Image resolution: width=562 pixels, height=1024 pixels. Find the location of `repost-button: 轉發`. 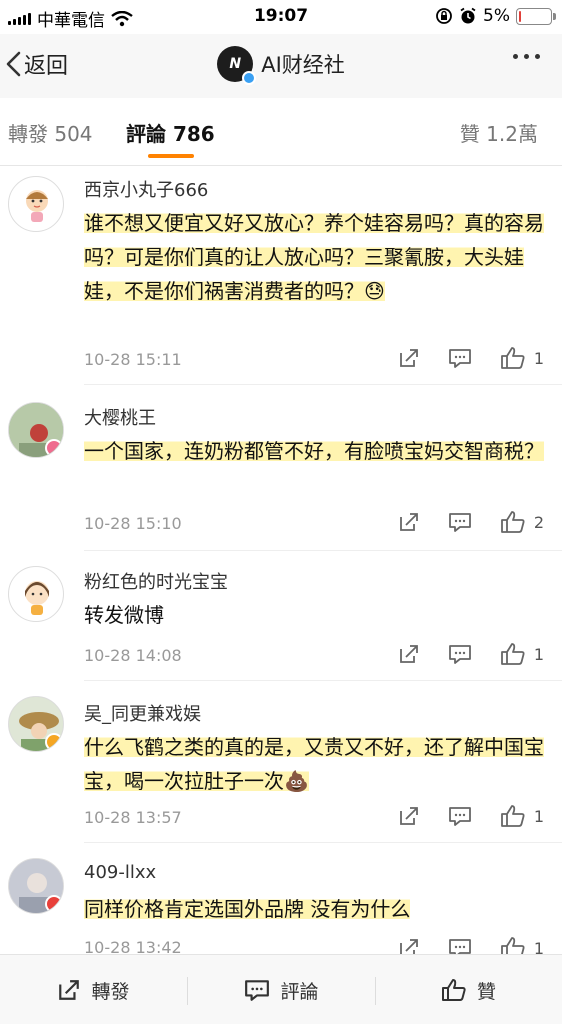

repost-button: 轉發 is located at coordinates (93, 989).